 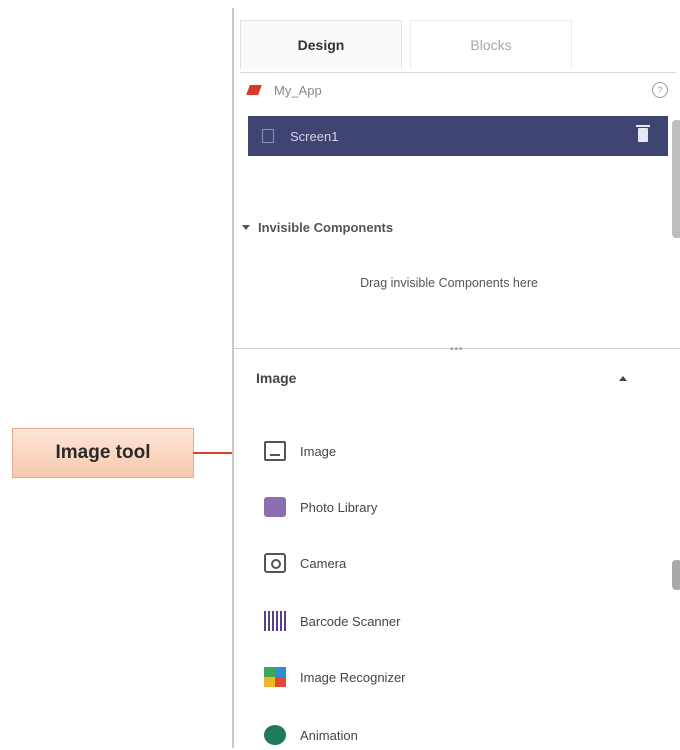 I want to click on palette-item-image: Image, so click(x=300, y=451).